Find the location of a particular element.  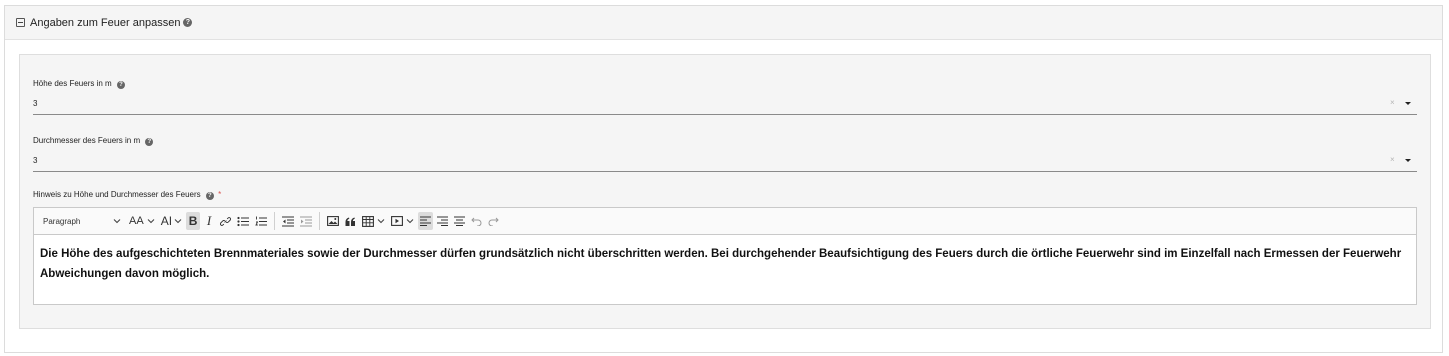

required-marker: * is located at coordinates (220, 194).